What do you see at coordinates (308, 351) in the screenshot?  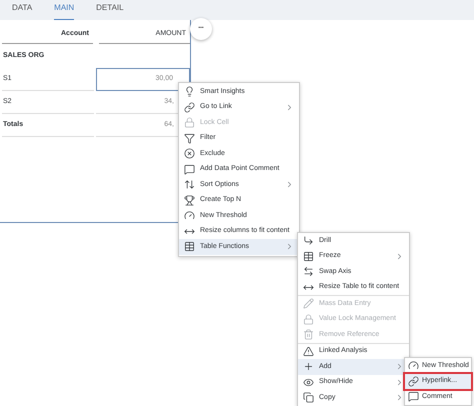 I see `triangle-icon` at bounding box center [308, 351].